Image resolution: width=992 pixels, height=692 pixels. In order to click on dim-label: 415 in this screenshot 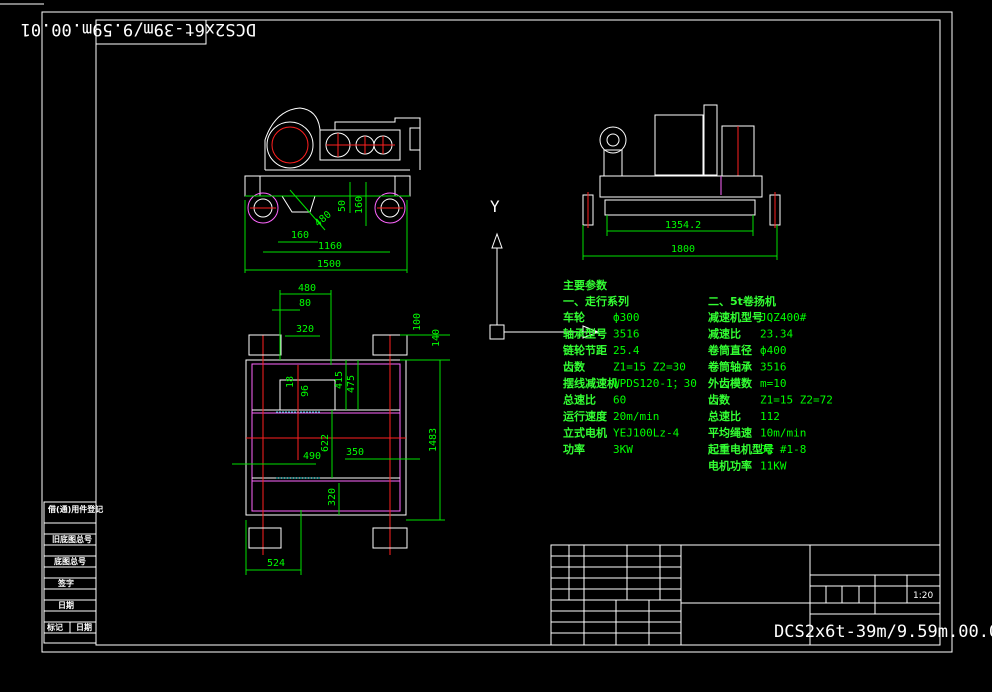, I will do `click(339, 380)`.